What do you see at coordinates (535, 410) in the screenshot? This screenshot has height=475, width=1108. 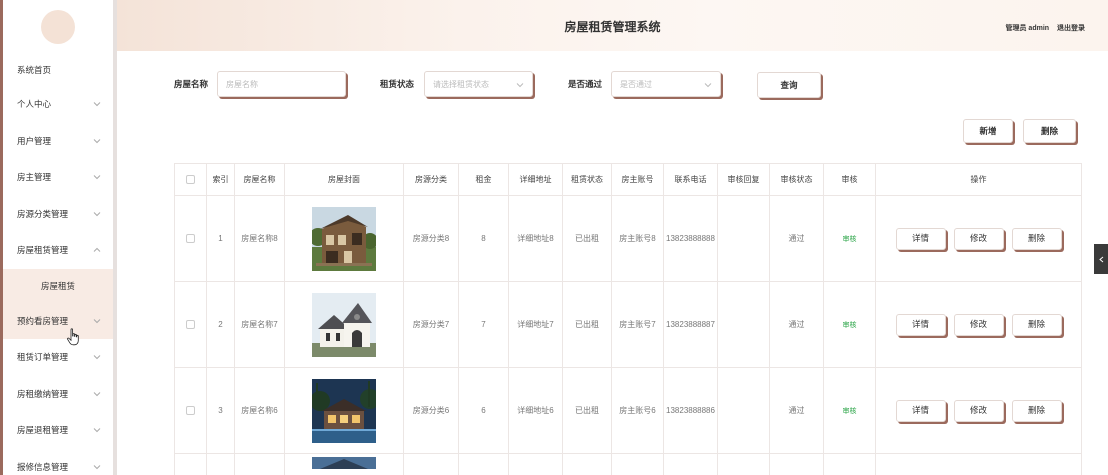 I see `address-cell: 详细地址6` at bounding box center [535, 410].